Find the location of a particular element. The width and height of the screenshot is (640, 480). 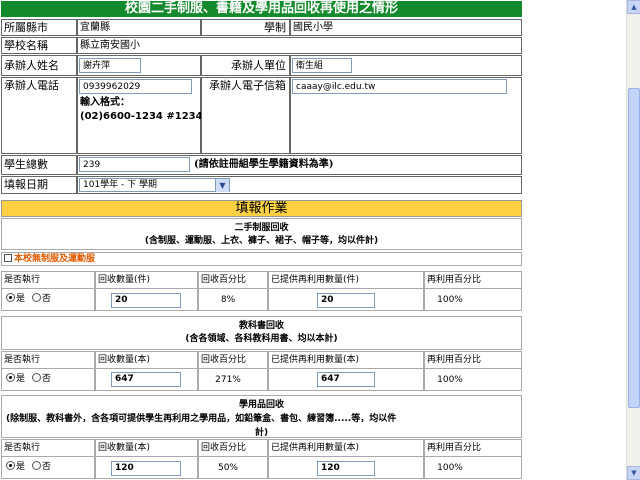

uniform-header-execute: 是否執行 is located at coordinates (48, 280).